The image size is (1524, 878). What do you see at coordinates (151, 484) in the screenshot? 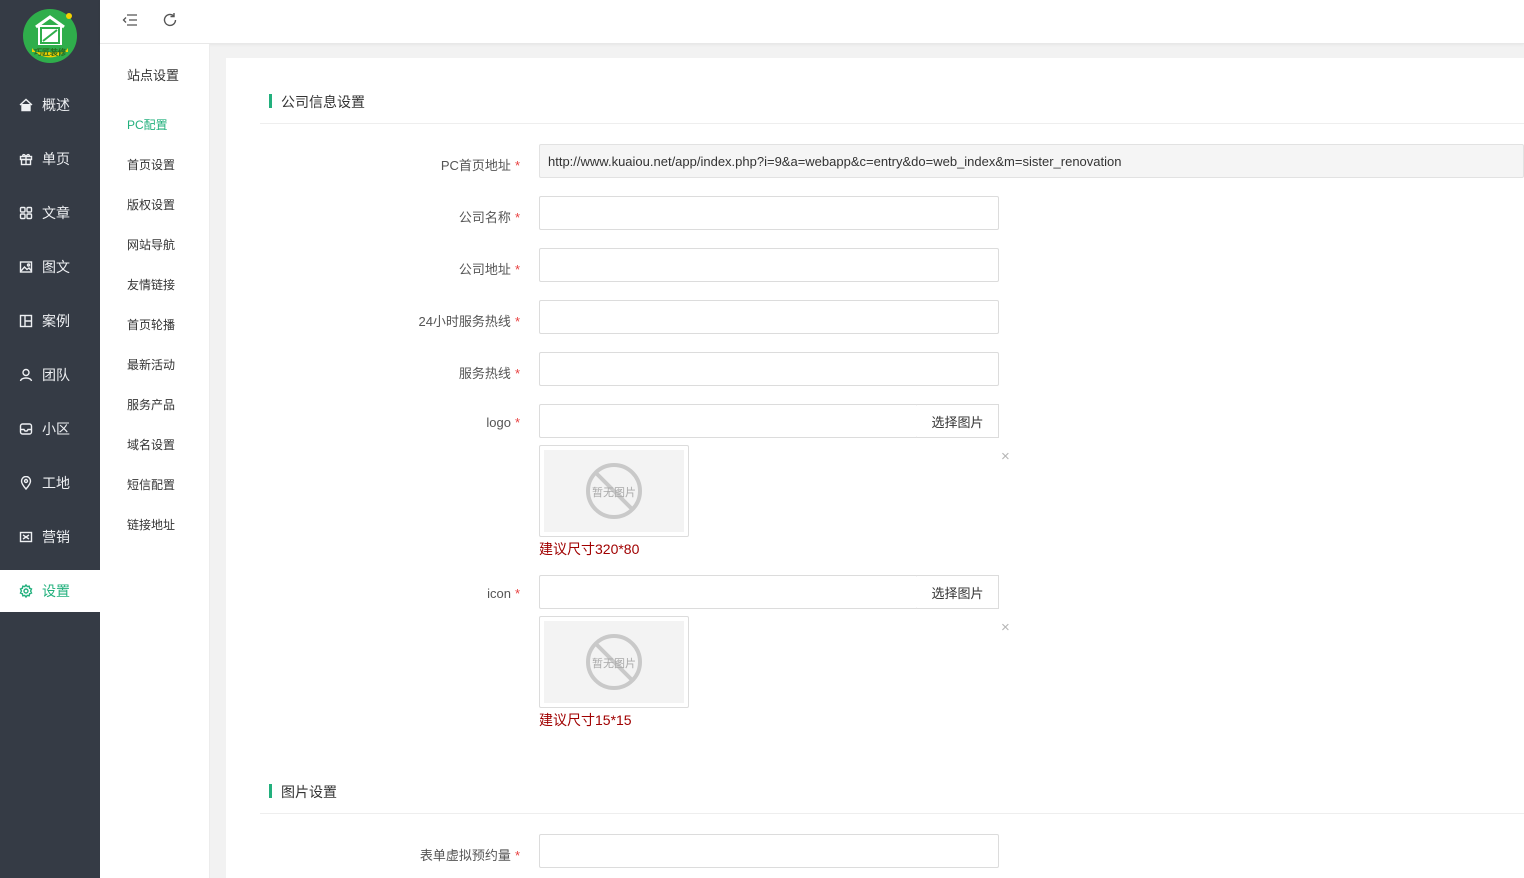
I see `subnav-item-sms: 短信配置` at bounding box center [151, 484].